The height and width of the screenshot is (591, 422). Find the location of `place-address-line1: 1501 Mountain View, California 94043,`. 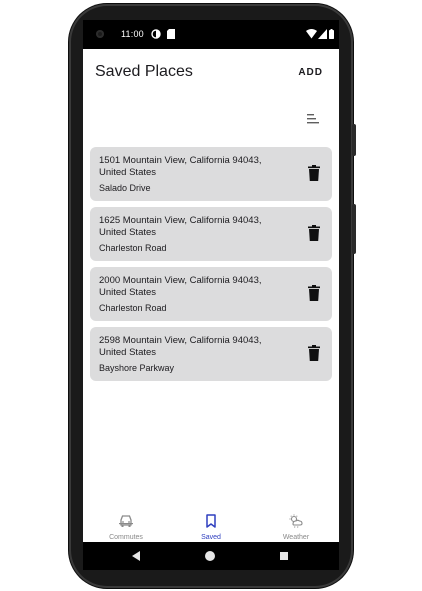

place-address-line1: 1501 Mountain View, California 94043, is located at coordinates (180, 160).